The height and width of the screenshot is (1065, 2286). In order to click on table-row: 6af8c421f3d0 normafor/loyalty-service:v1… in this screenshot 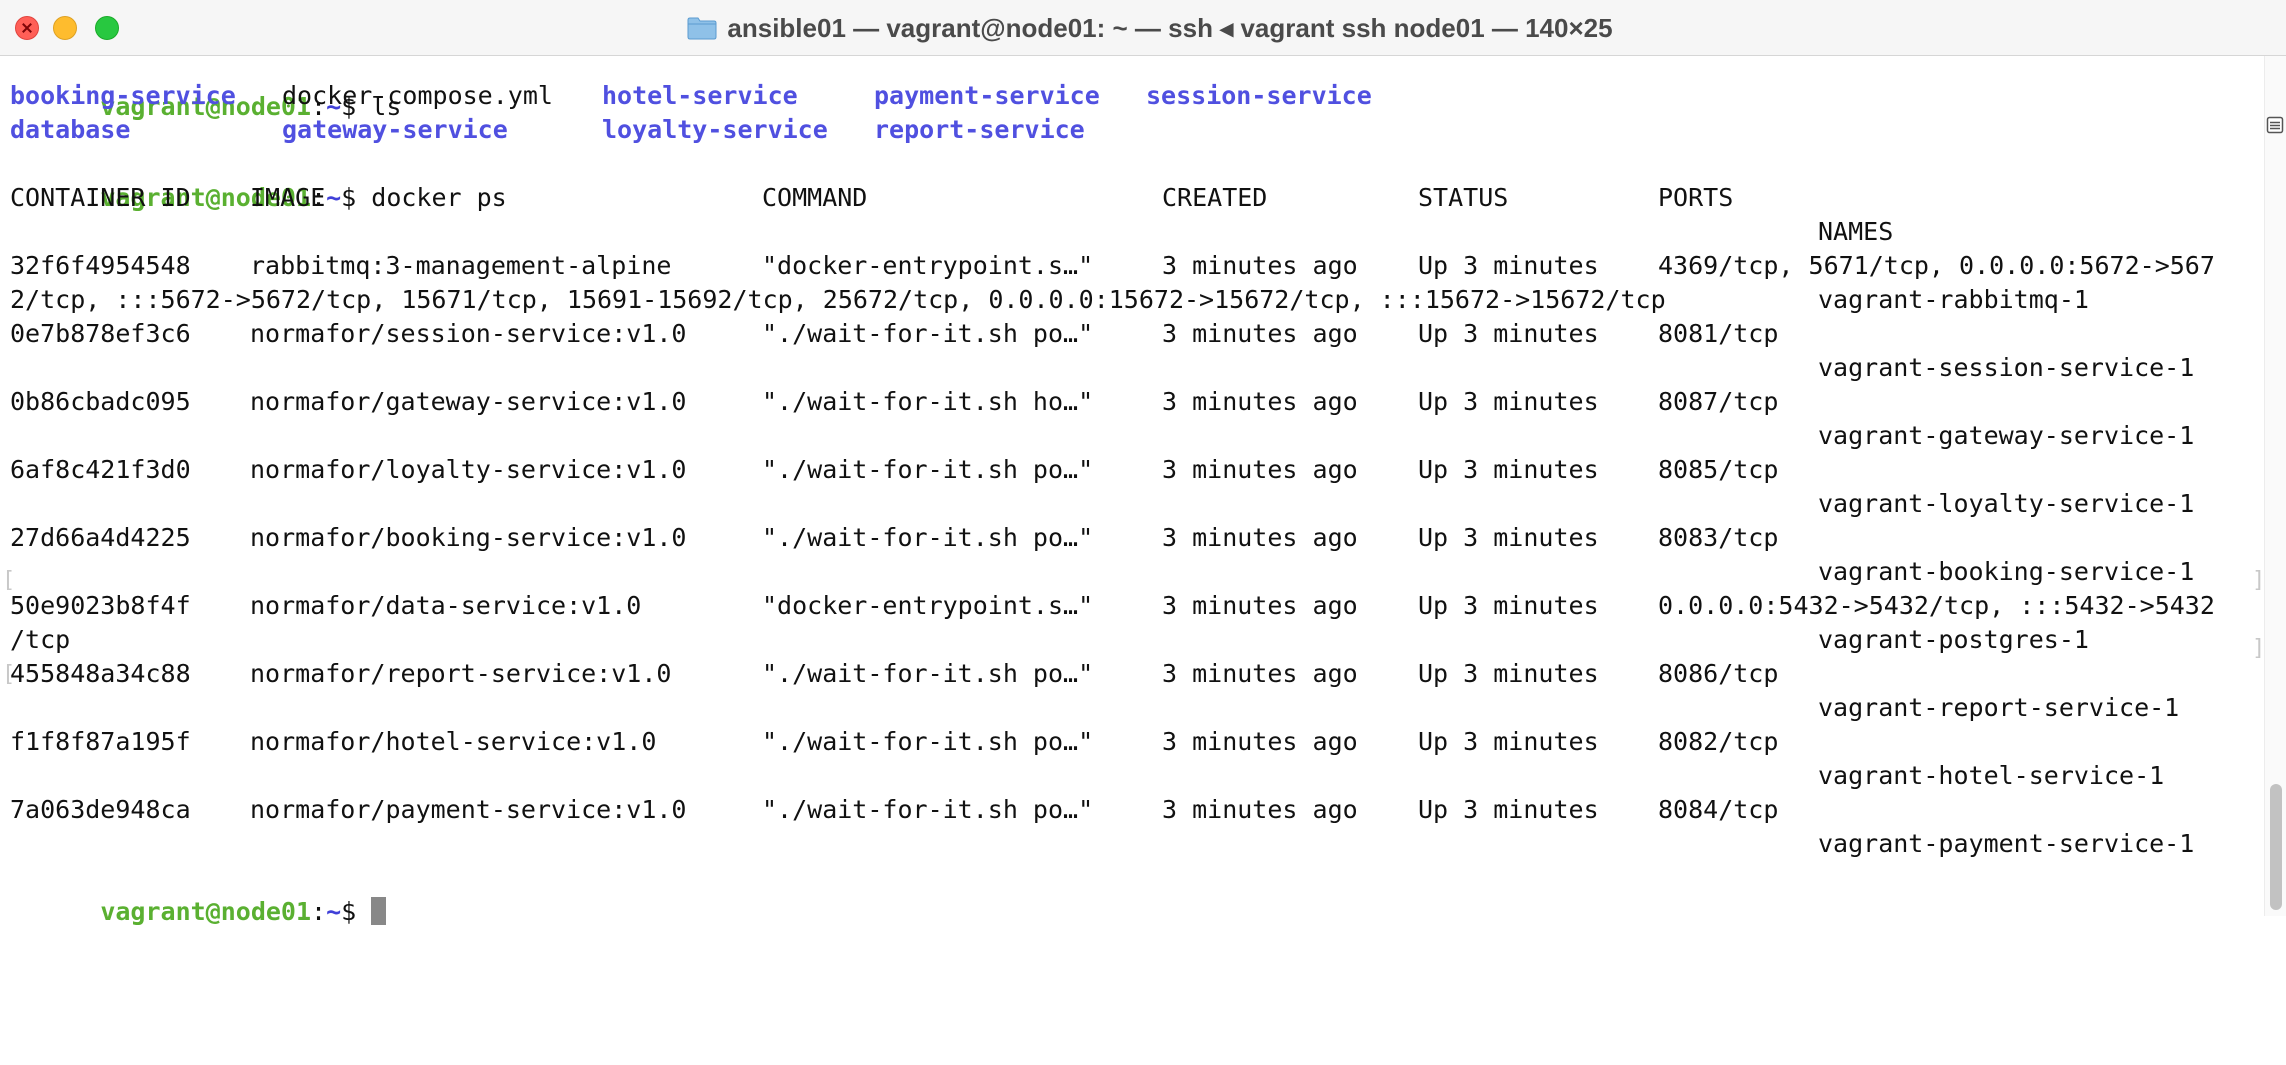, I will do `click(1130, 470)`.